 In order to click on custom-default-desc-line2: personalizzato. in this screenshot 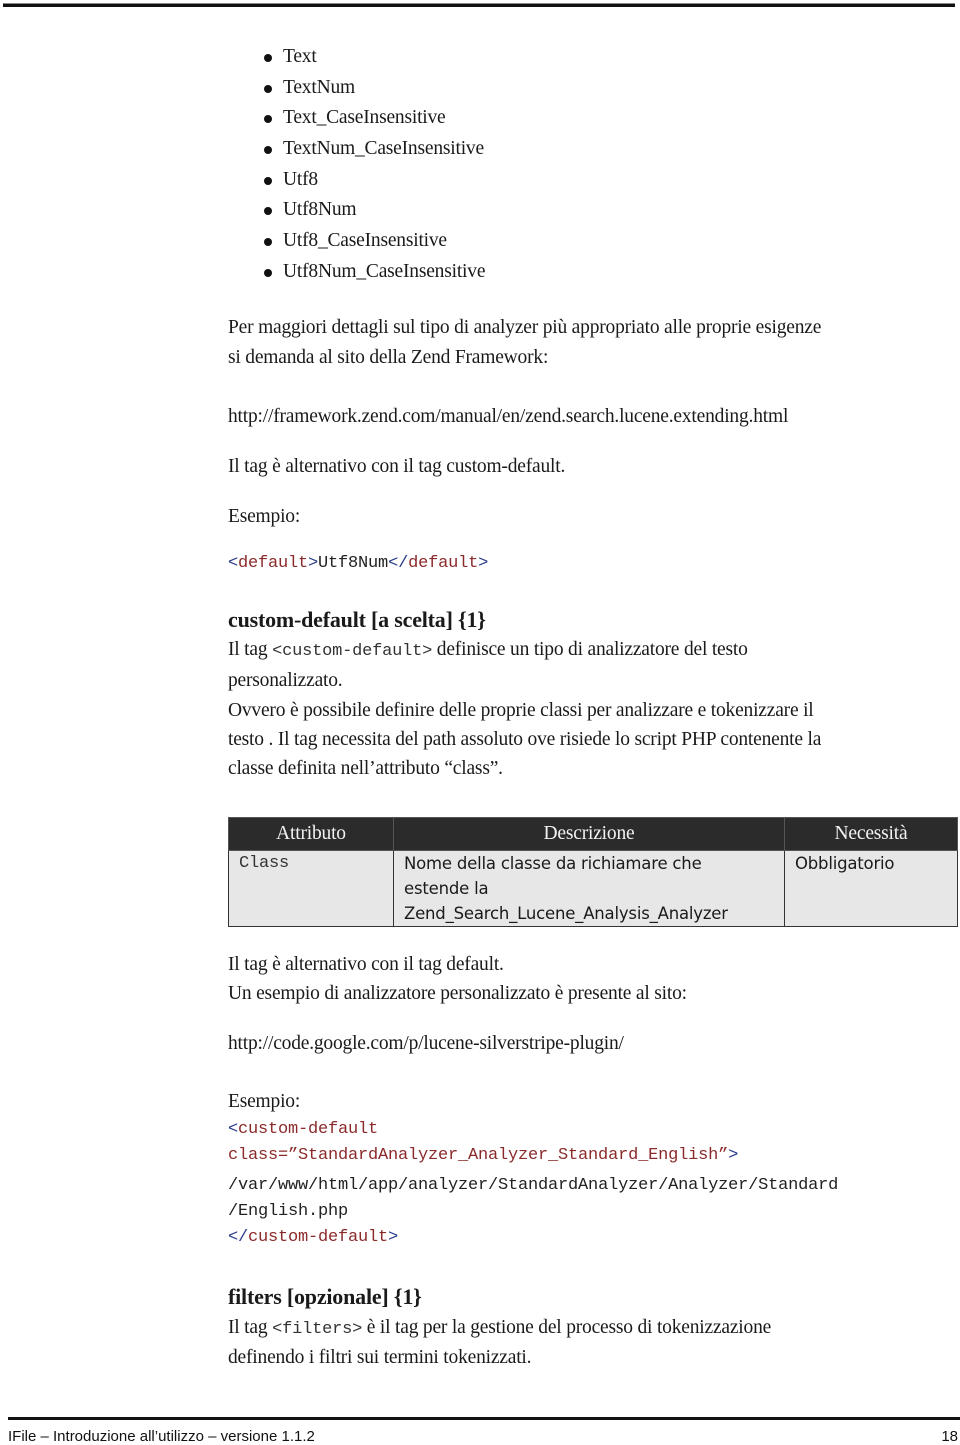, I will do `click(285, 680)`.